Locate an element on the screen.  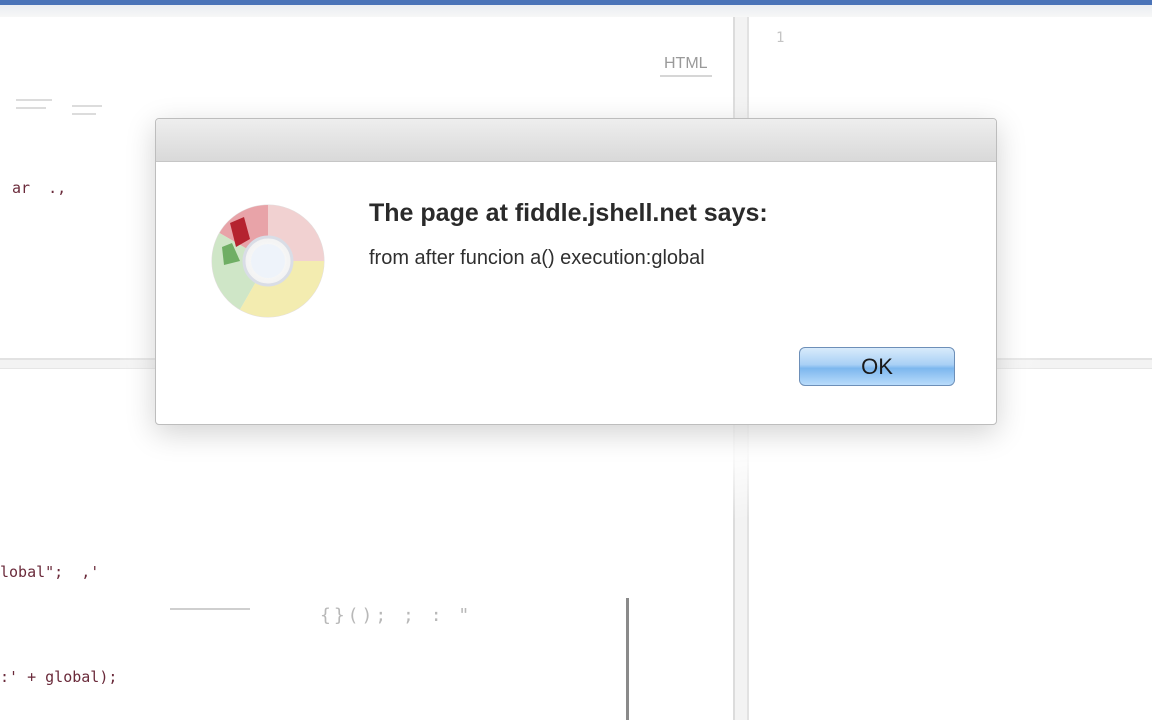
dialog-title: The page at fiddle.jshell.net says: is located at coordinates (568, 213).